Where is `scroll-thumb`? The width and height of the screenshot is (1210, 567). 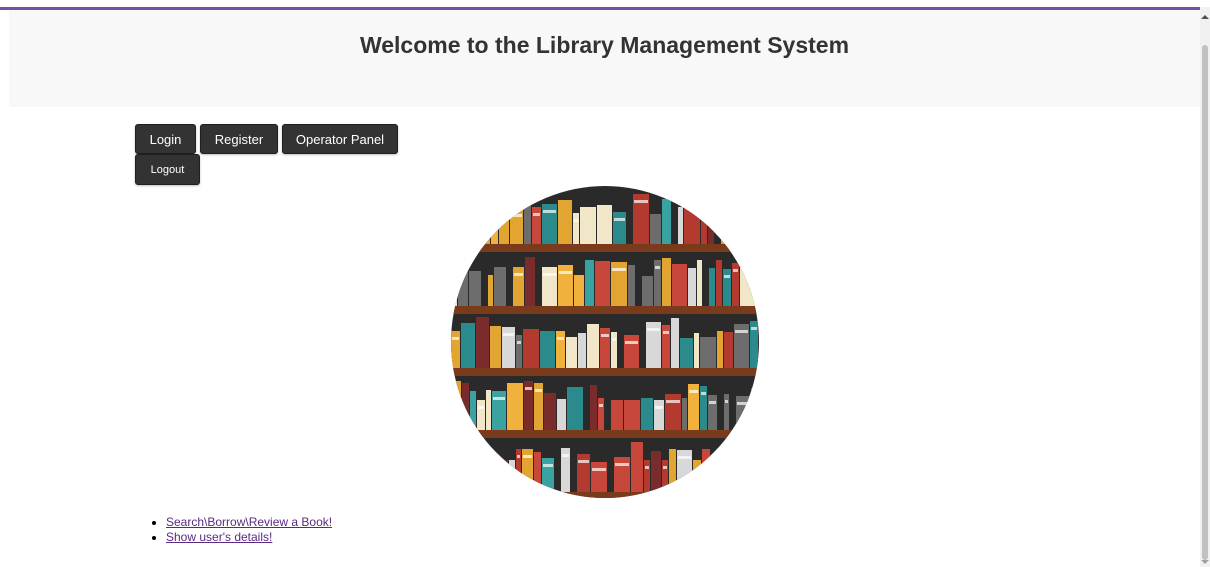 scroll-thumb is located at coordinates (1205, 302).